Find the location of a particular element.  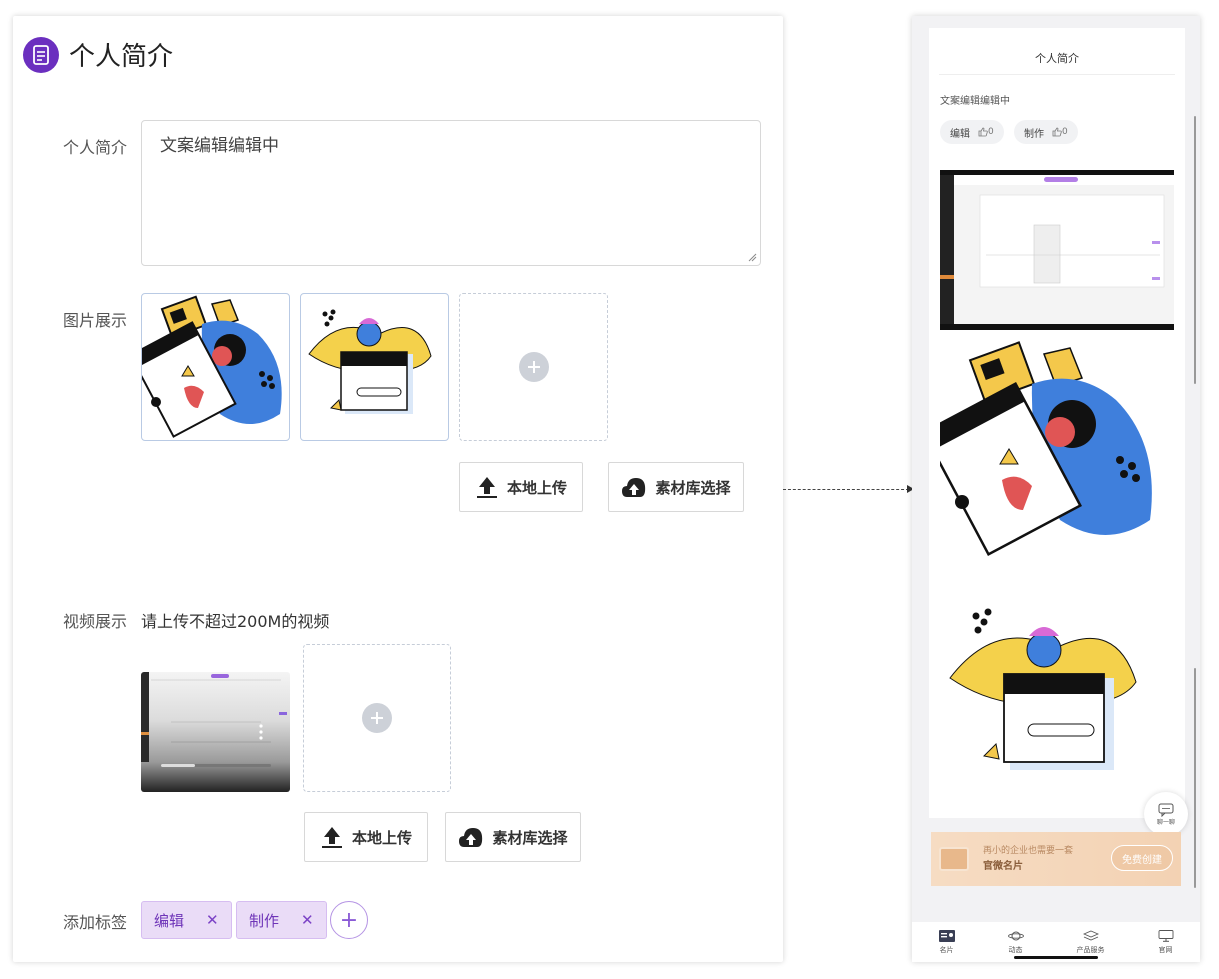

video-library-select-button: 素材库选择 is located at coordinates (513, 837).